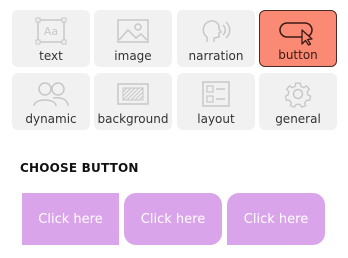 The image size is (348, 258). I want to click on tile-button: button, so click(298, 38).